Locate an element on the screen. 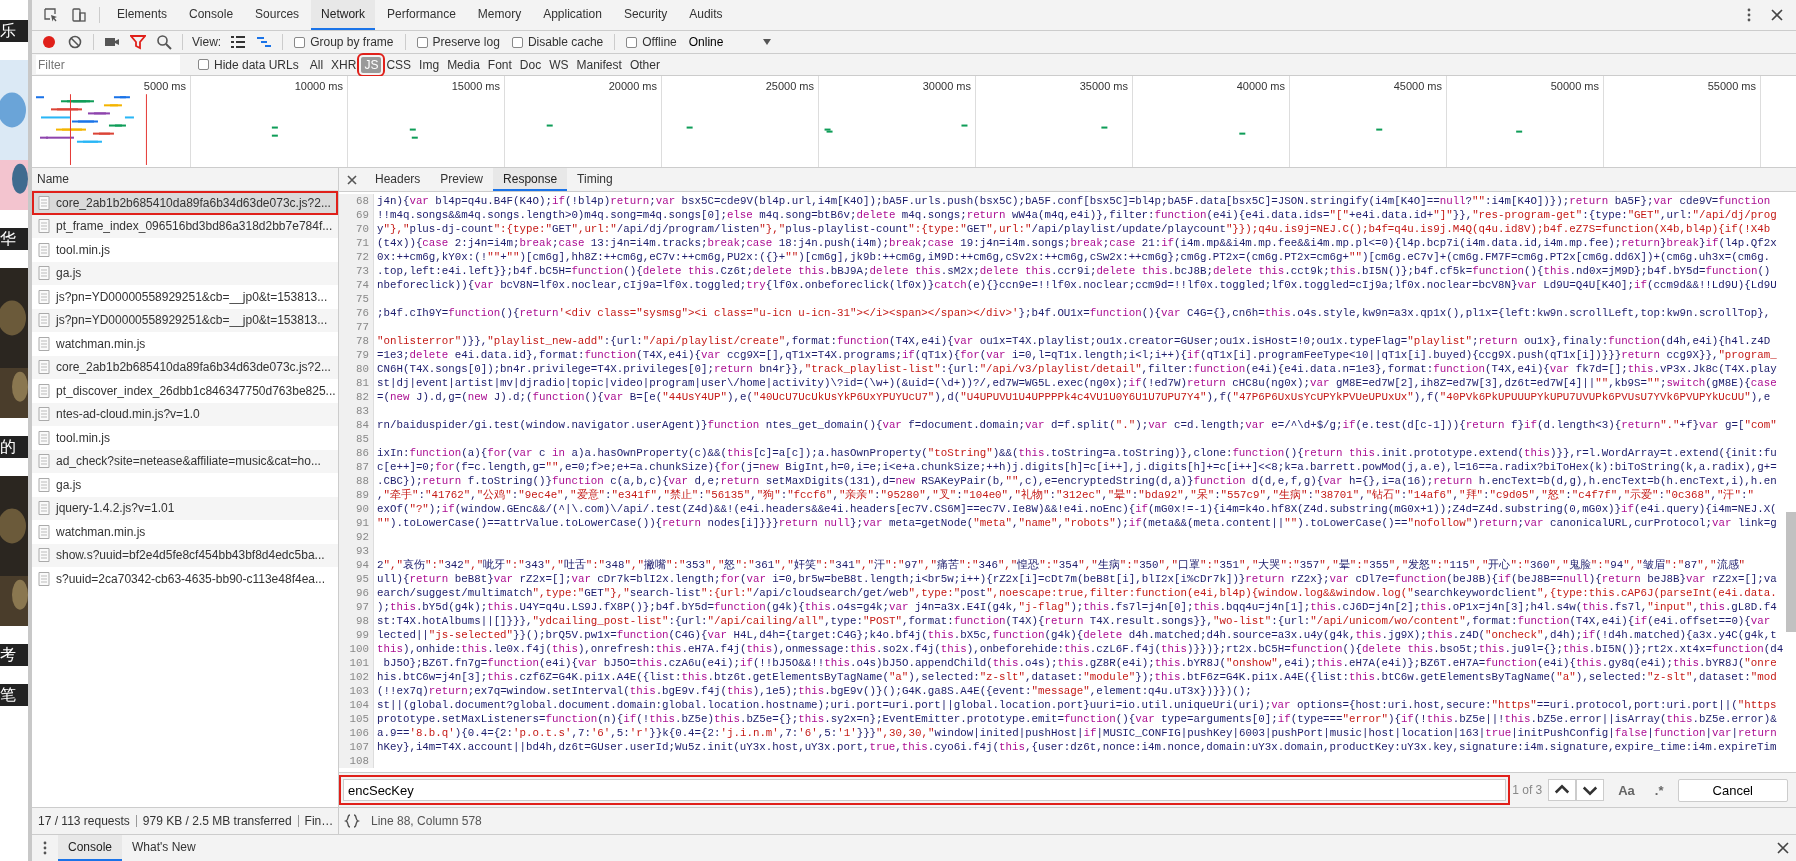 This screenshot has width=1796, height=861. type-filter: Img is located at coordinates (429, 64).